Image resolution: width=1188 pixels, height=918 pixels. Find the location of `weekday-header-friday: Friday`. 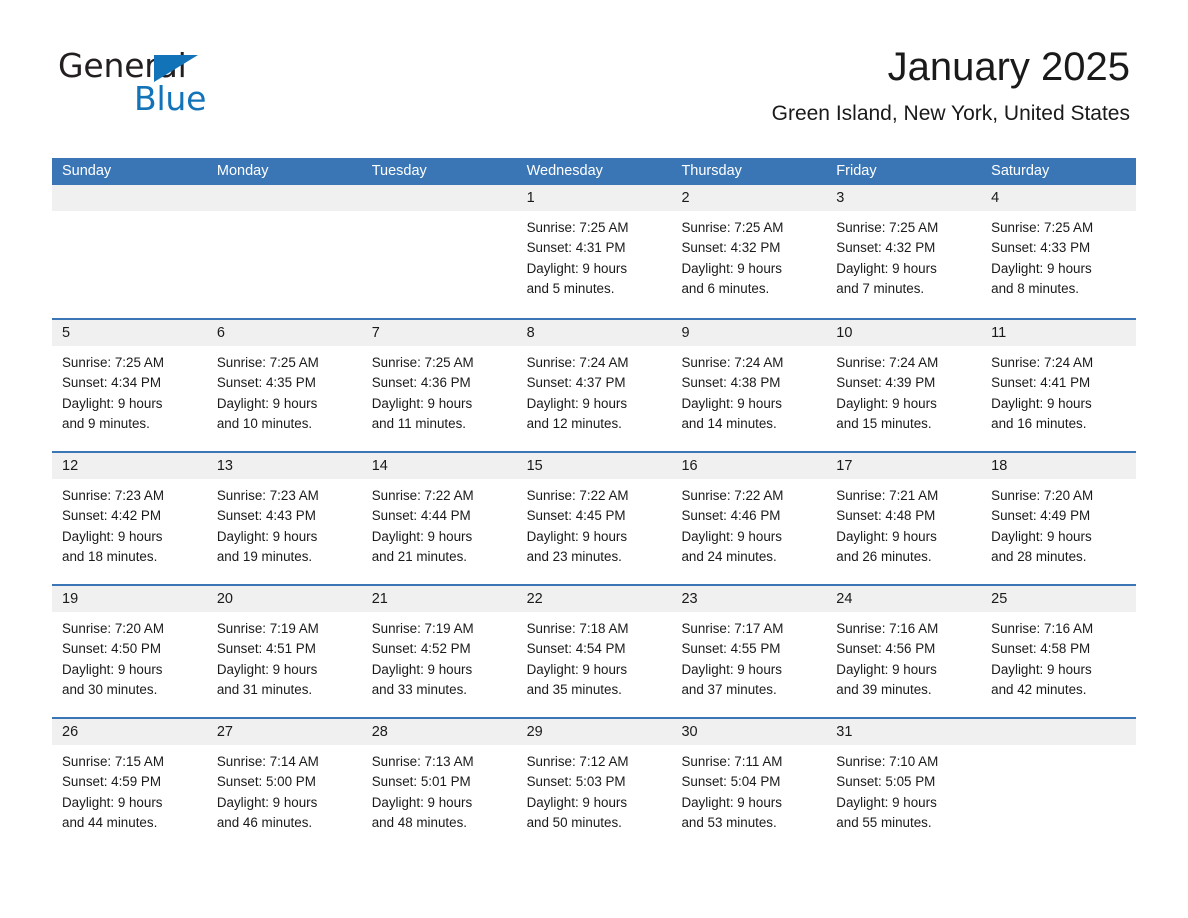

weekday-header-friday: Friday is located at coordinates (856, 171).